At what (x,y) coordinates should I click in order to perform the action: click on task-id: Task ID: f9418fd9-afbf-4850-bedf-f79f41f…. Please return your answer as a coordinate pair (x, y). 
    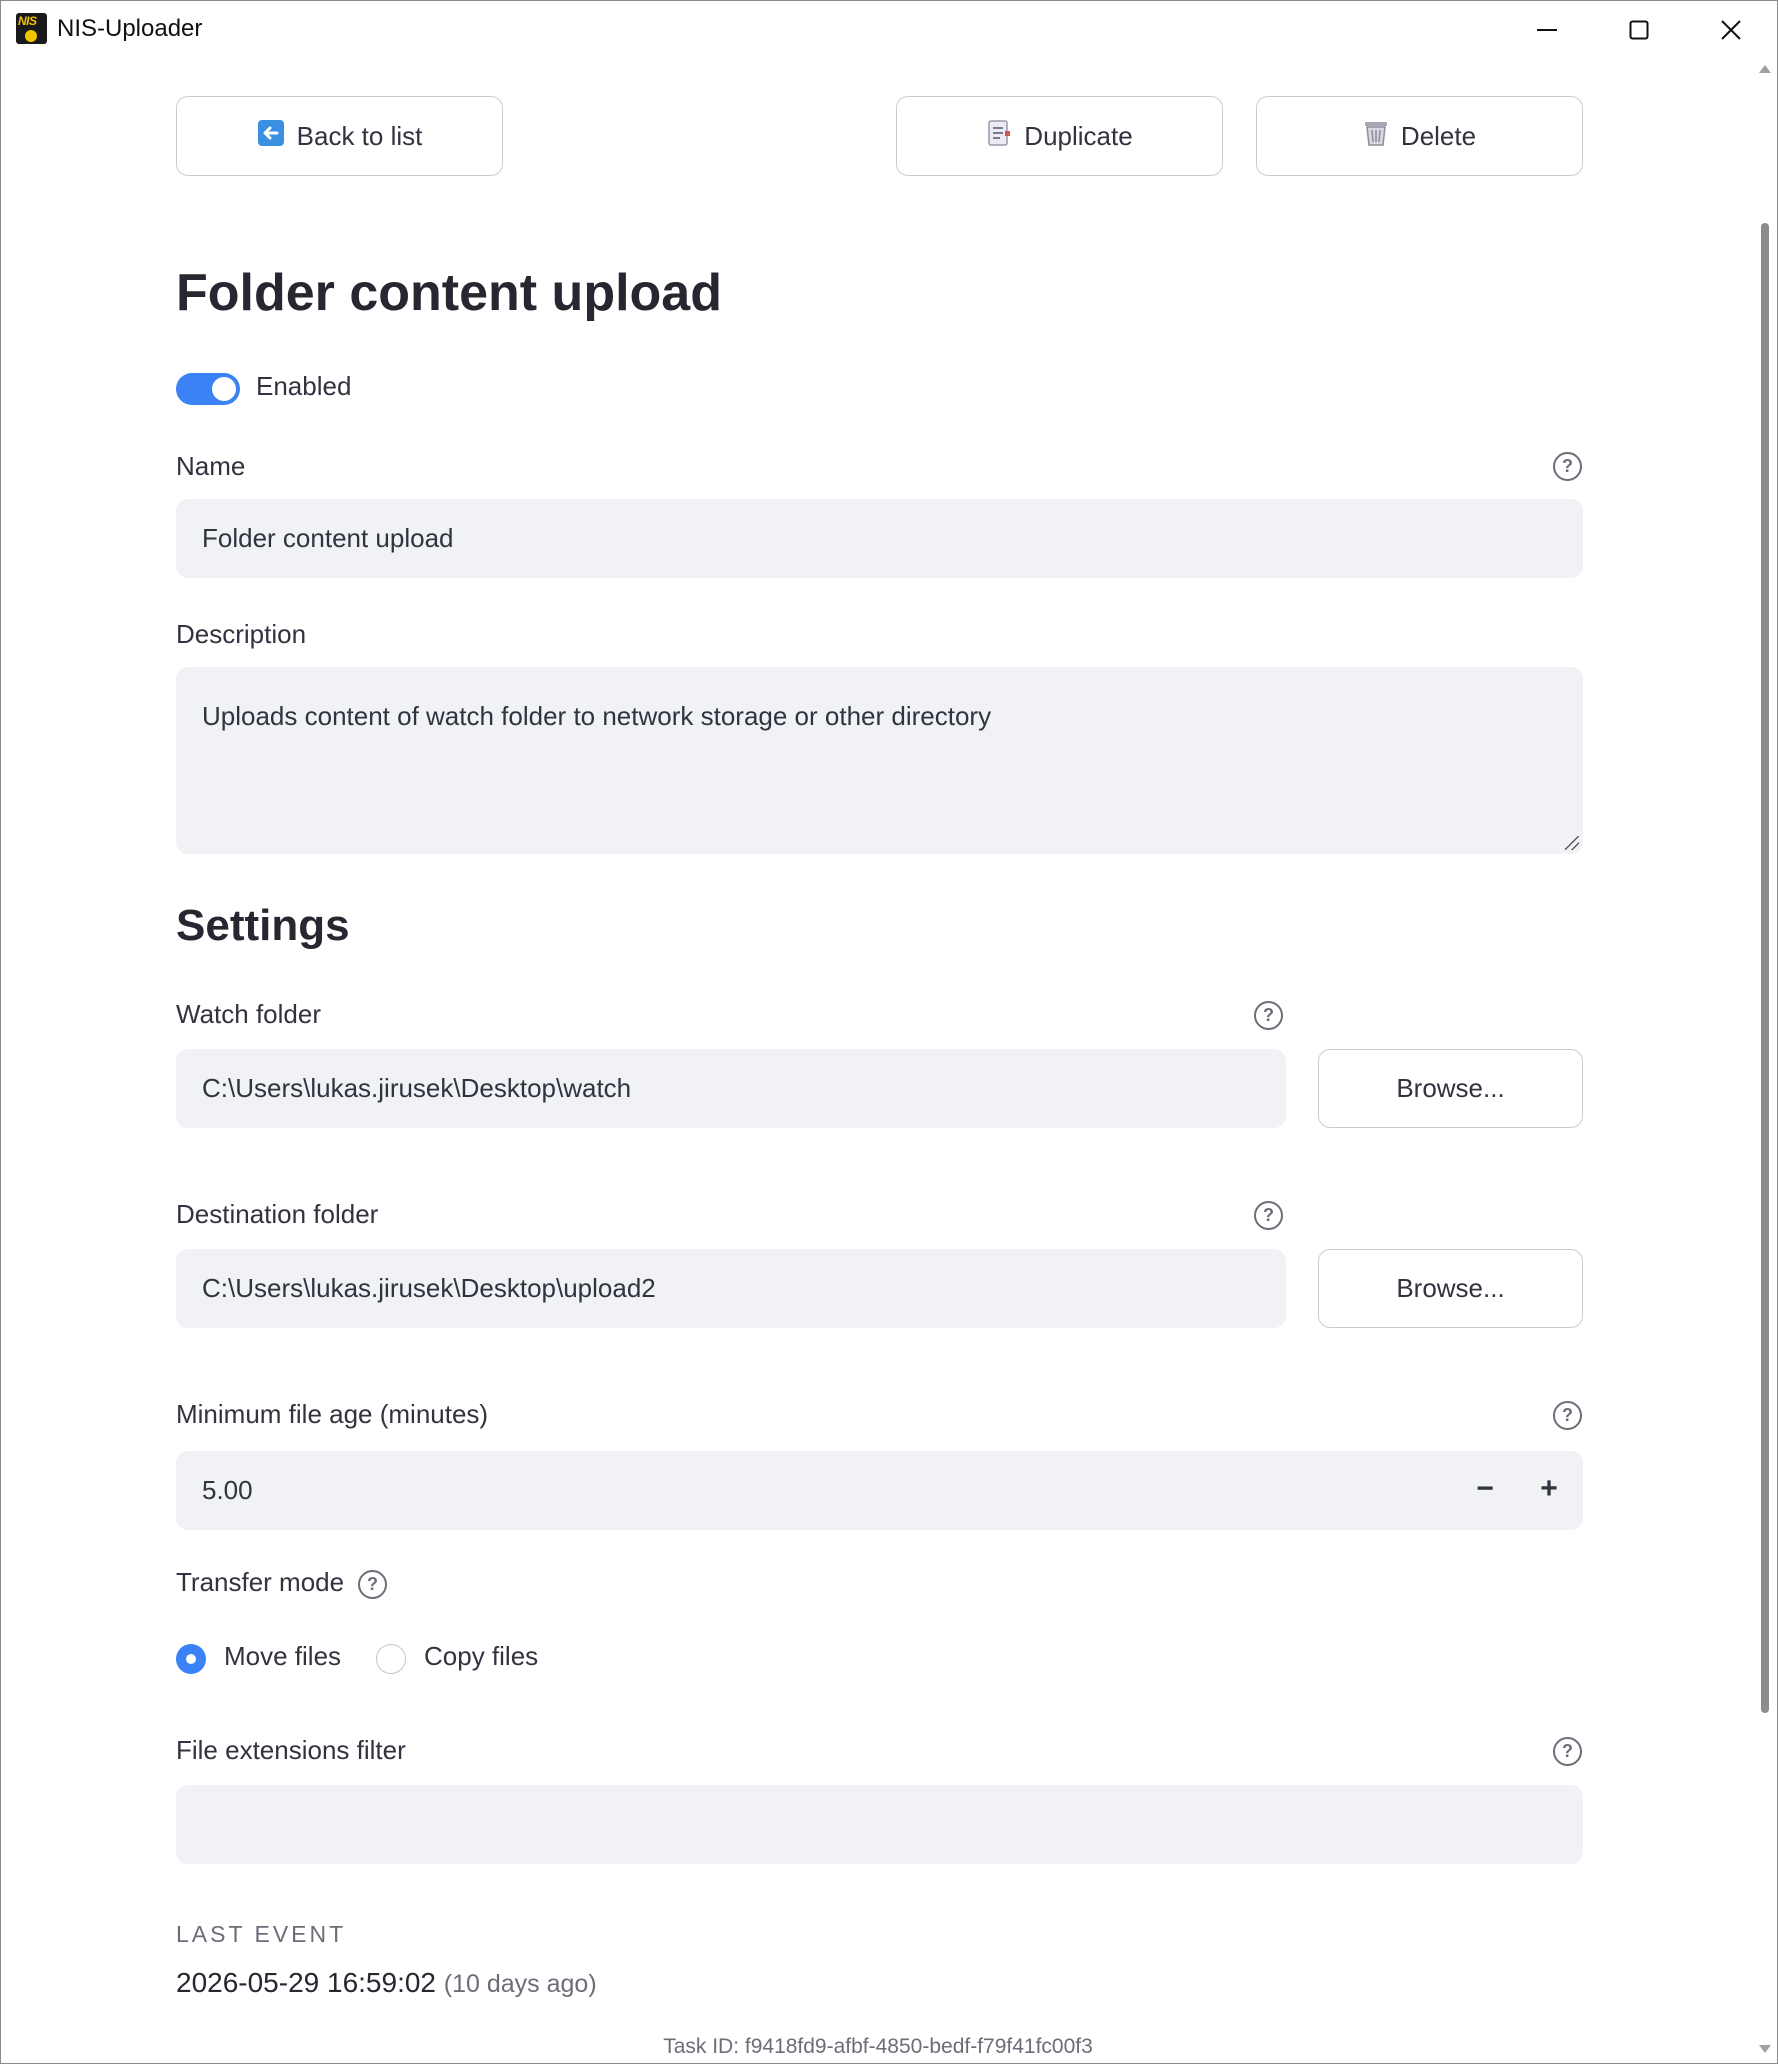
    Looking at the image, I should click on (878, 2046).